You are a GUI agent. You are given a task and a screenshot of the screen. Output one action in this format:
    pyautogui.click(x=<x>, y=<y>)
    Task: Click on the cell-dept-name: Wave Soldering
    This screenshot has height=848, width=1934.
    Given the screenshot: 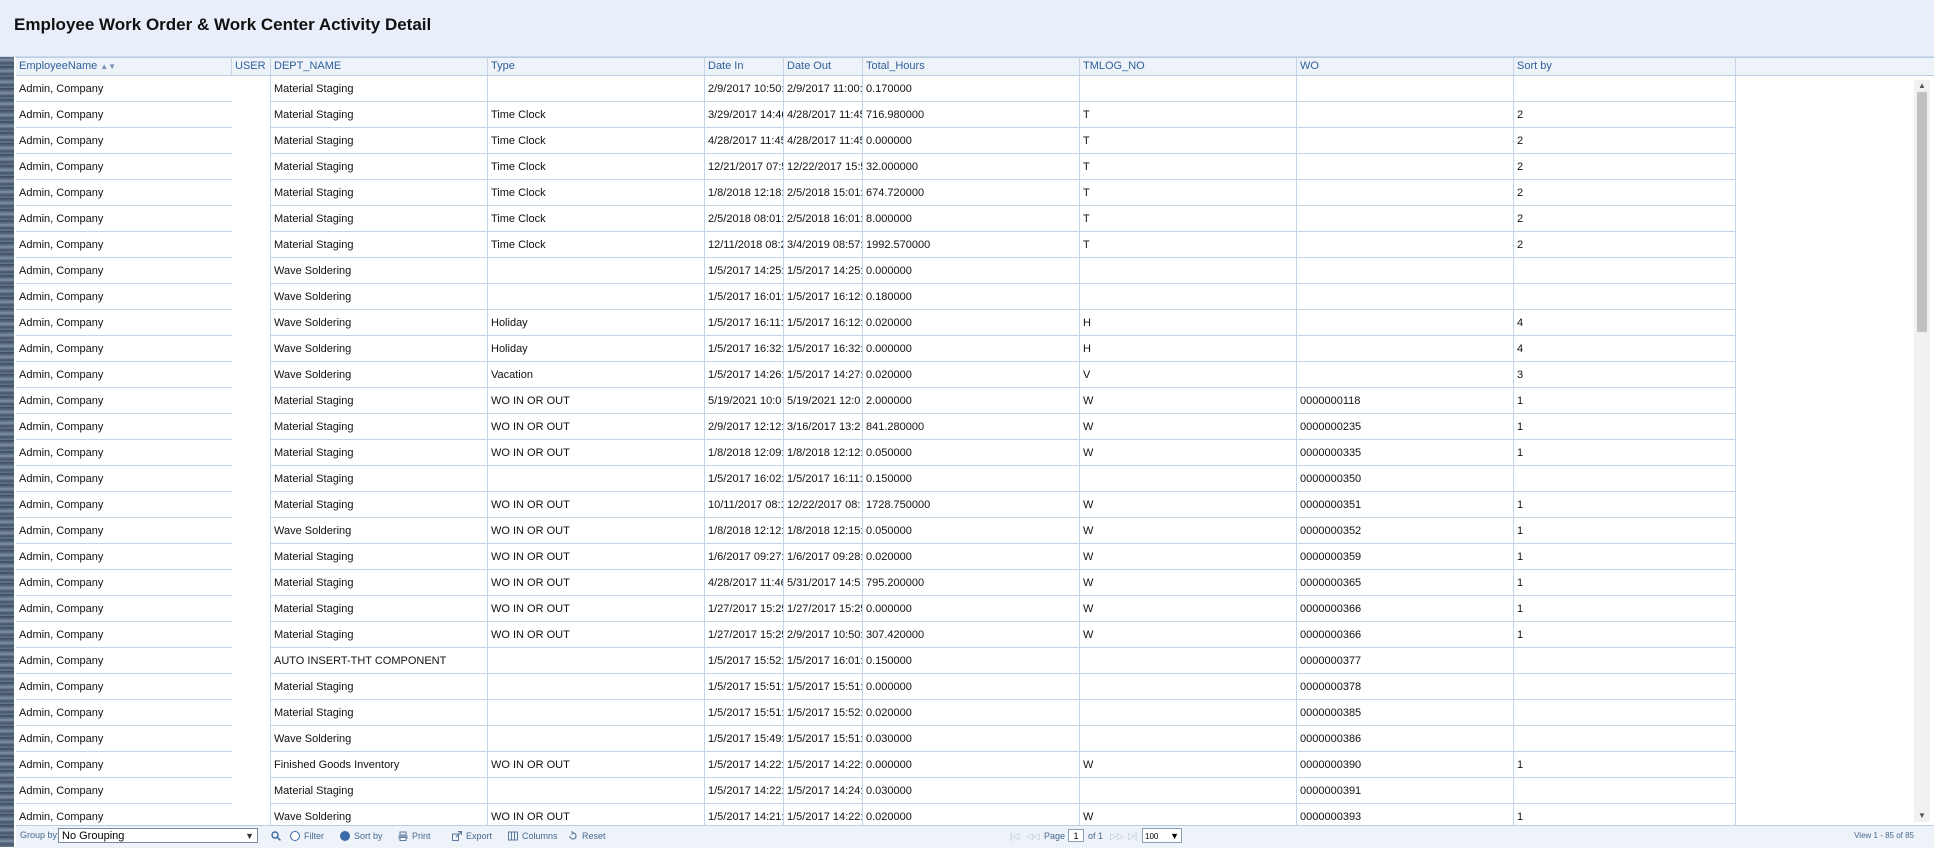 What is the action you would take?
    pyautogui.click(x=379, y=349)
    